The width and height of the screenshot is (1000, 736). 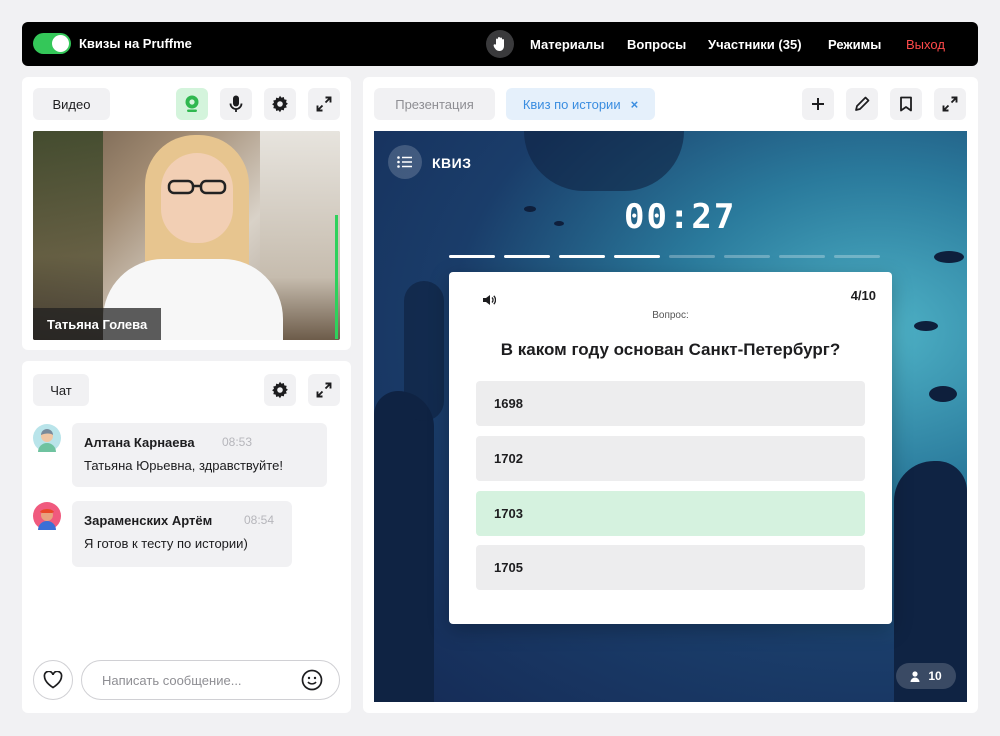 I want to click on video-settings-button, so click(x=280, y=104).